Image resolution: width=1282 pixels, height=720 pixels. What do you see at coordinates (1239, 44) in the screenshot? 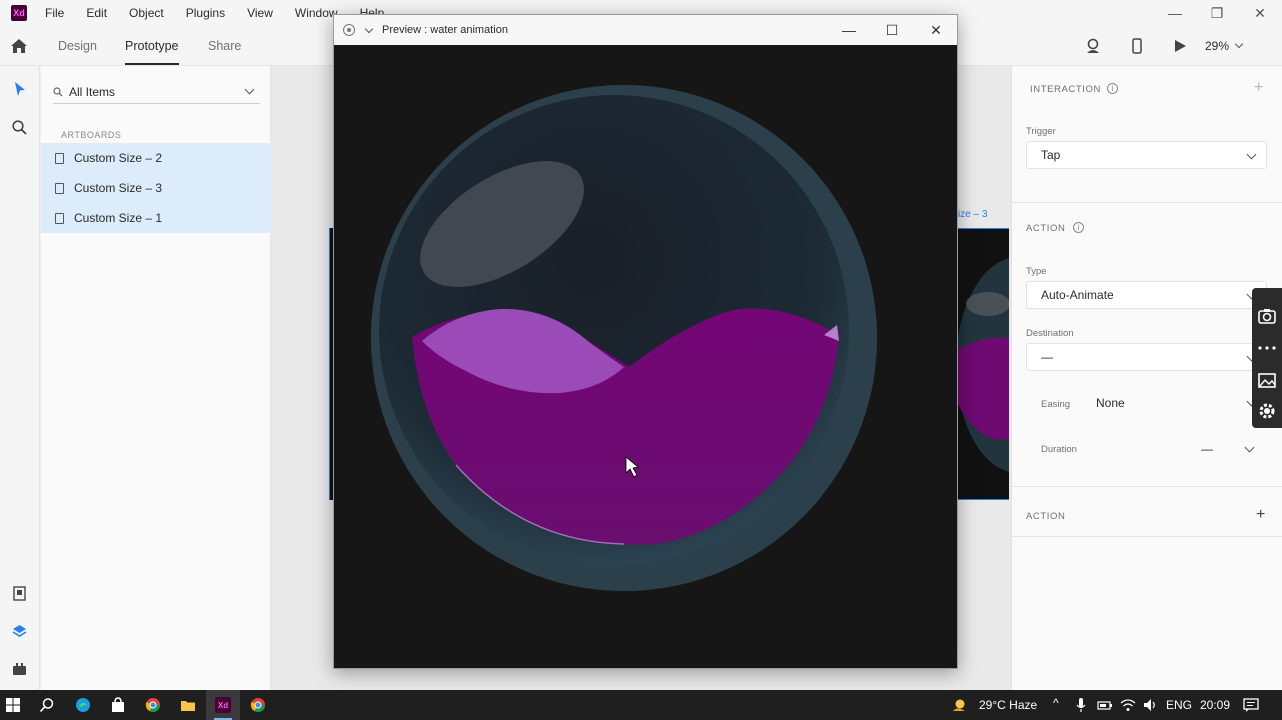
I see `zoom-chevron-icon` at bounding box center [1239, 44].